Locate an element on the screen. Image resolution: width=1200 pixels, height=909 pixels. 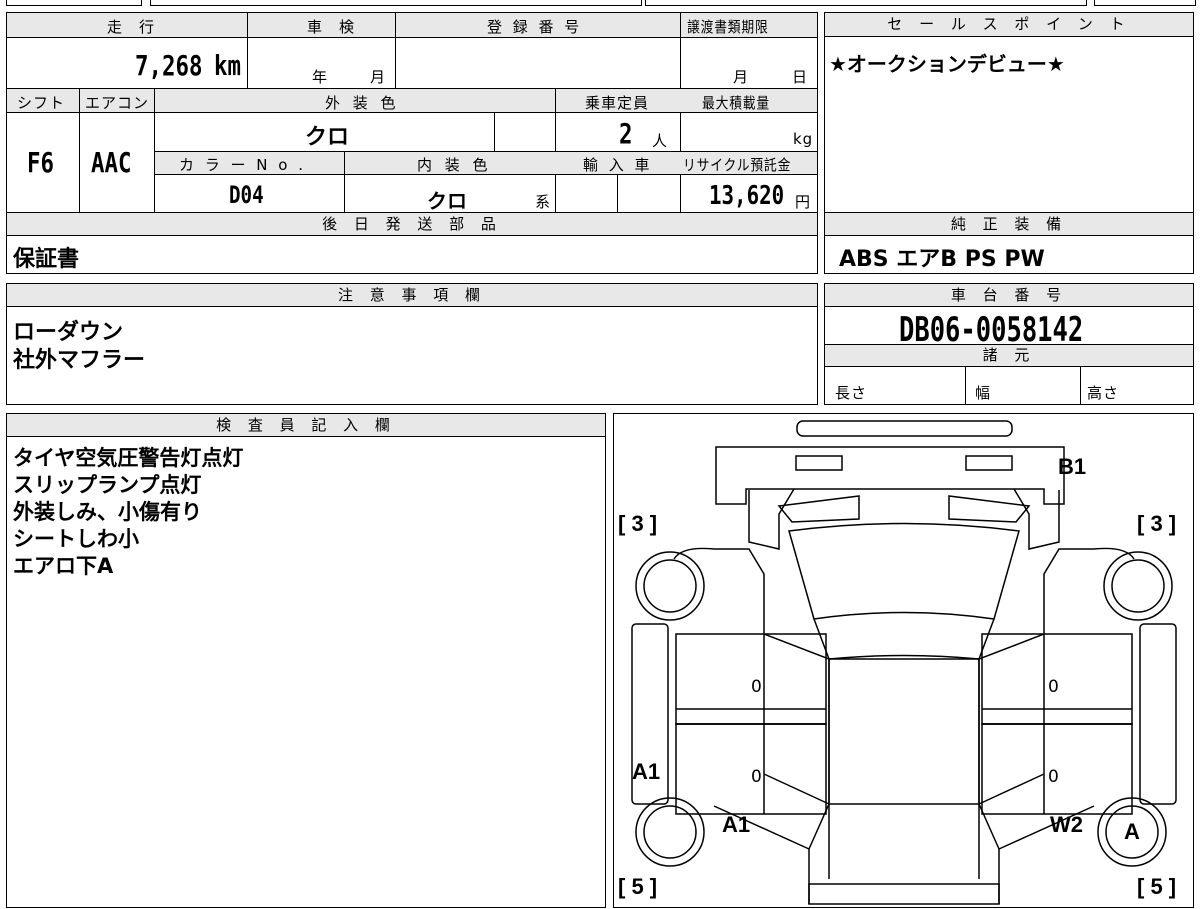
ac-label: エアコン is located at coordinates (117, 103).